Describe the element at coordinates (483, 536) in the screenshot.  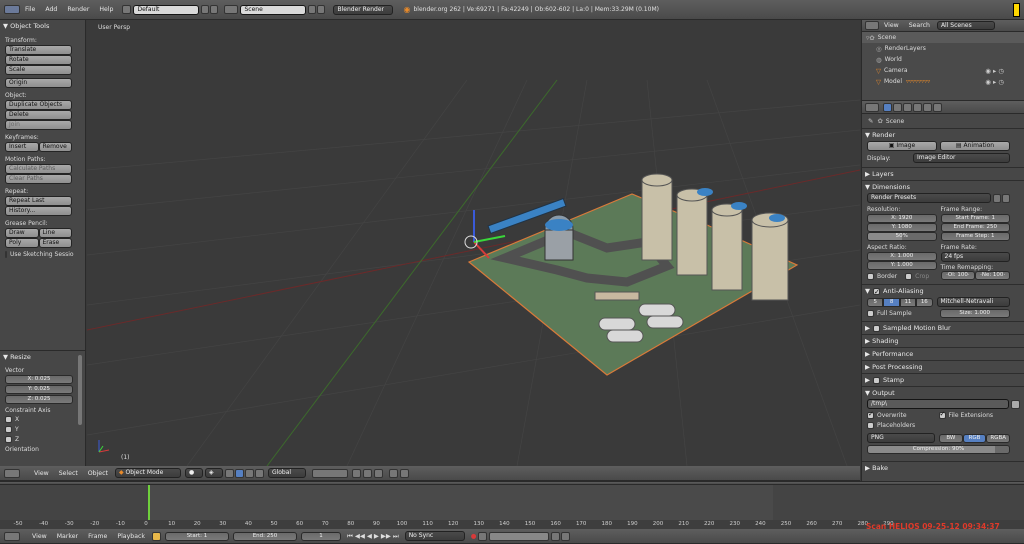
I see `keying-icon` at that location.